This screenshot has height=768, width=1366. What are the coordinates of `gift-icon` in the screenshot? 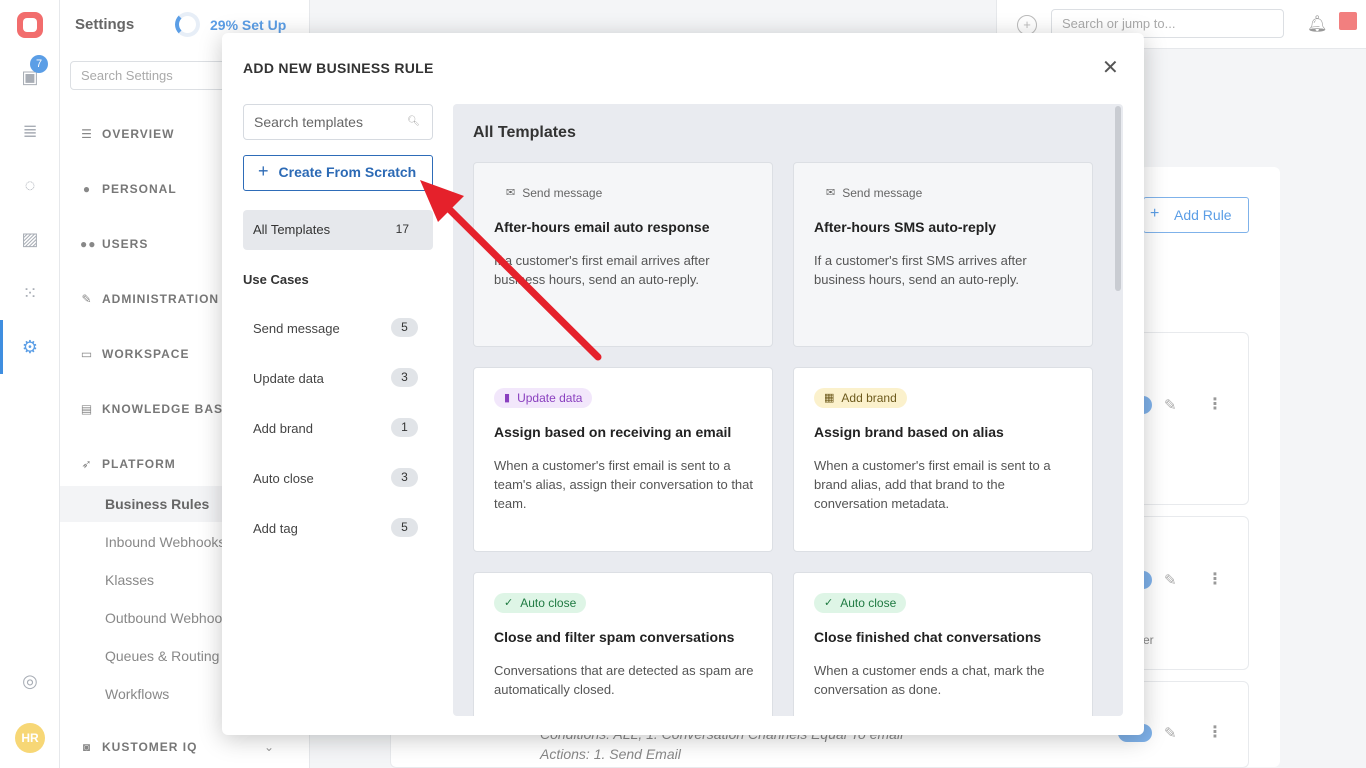 It's located at (1348, 21).